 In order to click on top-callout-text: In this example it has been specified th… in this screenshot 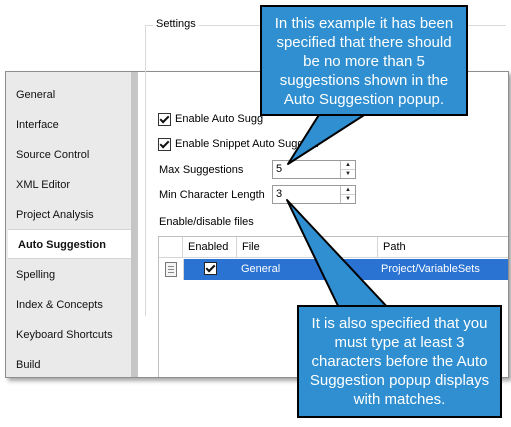, I will do `click(364, 61)`.